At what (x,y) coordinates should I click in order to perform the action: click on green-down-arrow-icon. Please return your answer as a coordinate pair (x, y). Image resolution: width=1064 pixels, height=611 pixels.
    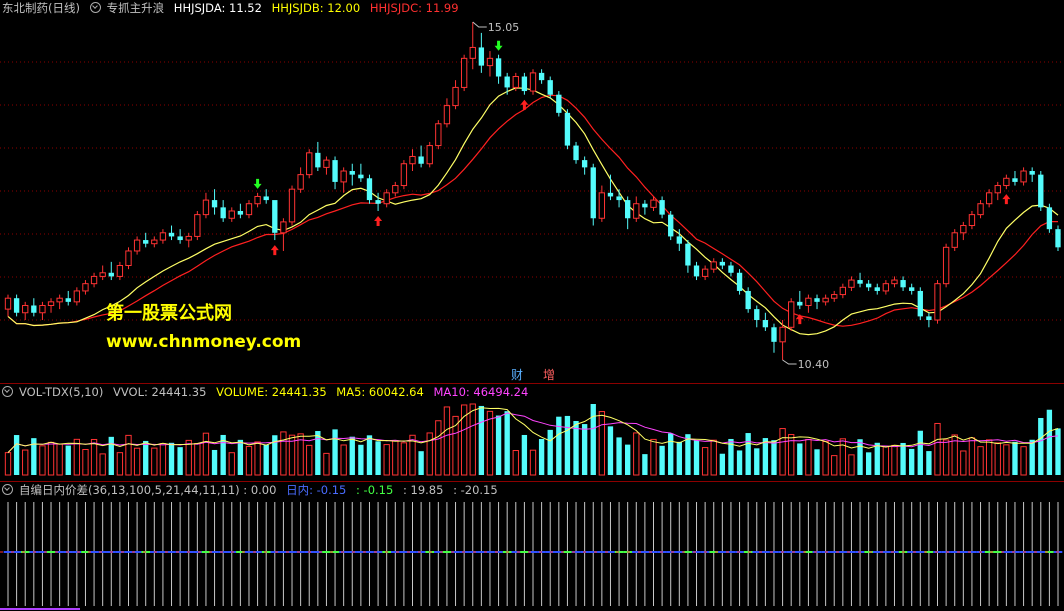
    Looking at the image, I should click on (257, 183).